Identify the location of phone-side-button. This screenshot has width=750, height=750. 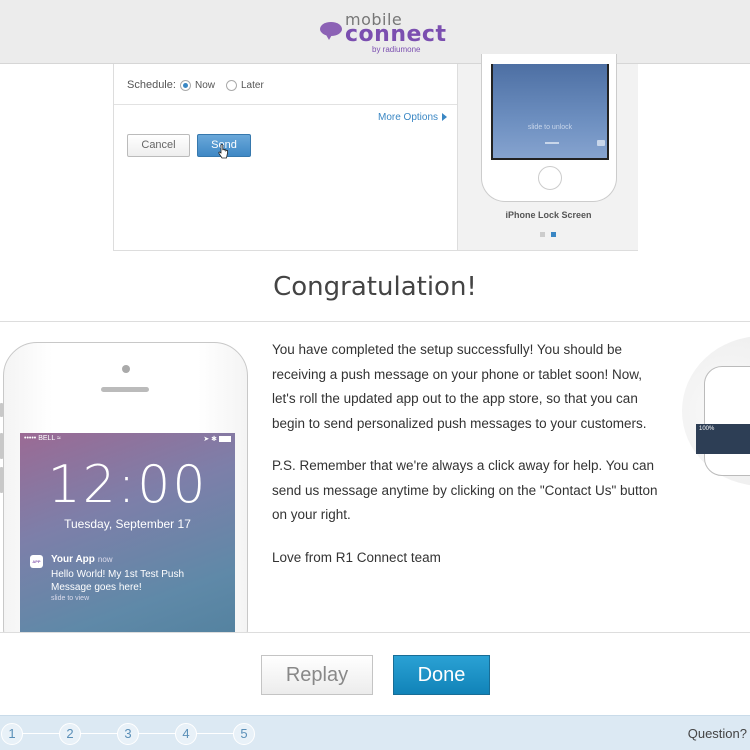
(1, 410).